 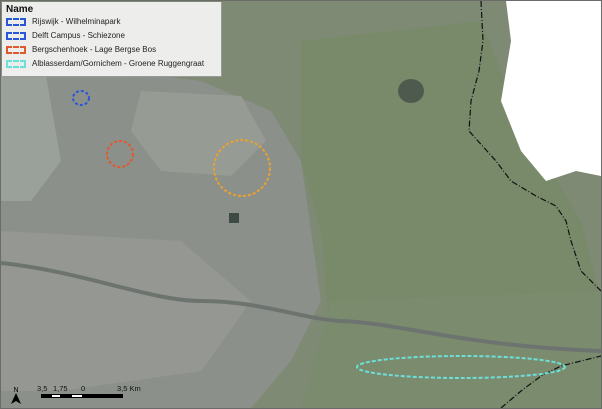 I want to click on lake, so click(x=411, y=91).